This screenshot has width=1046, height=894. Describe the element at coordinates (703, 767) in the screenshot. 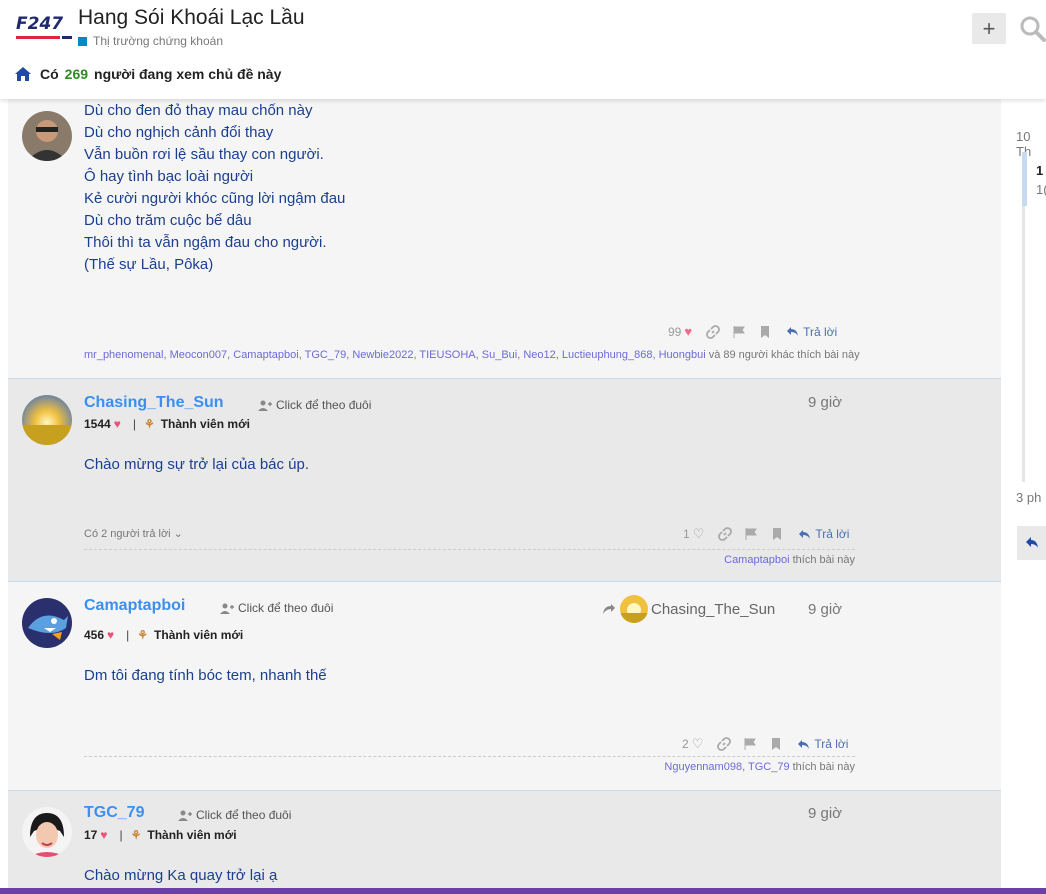

I see `liker-link: Nguyennam098` at that location.